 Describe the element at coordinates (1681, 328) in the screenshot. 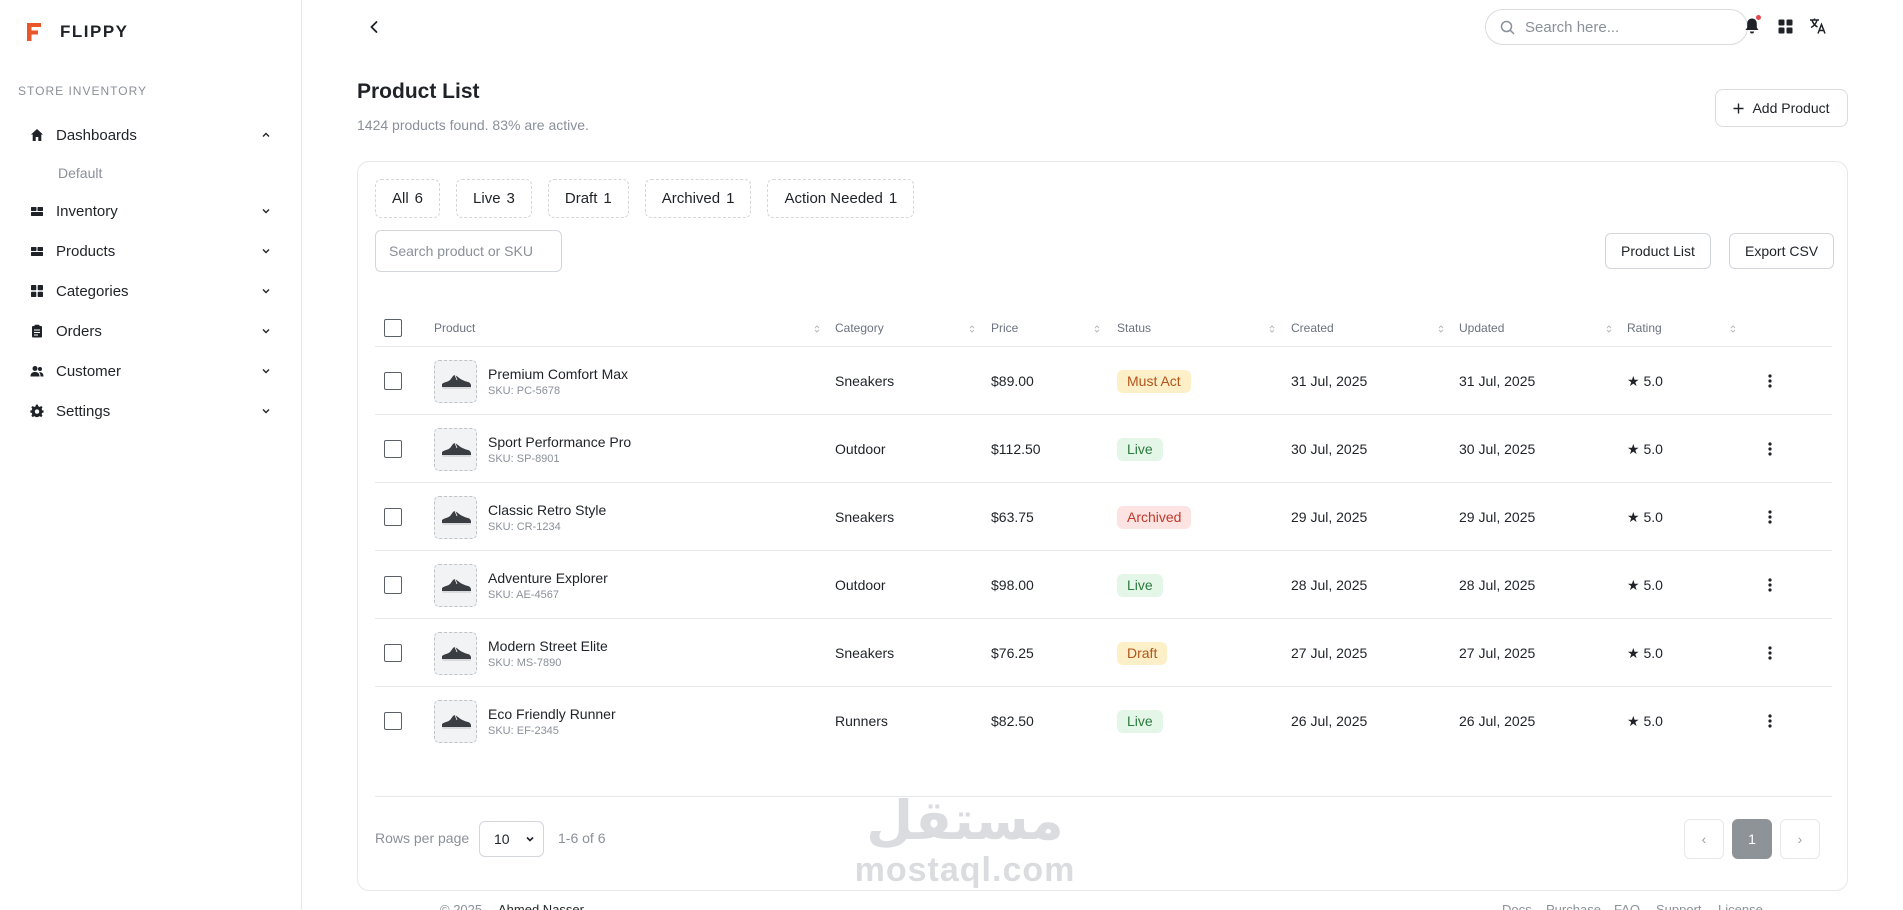

I see `column-header-rating: Rating` at that location.